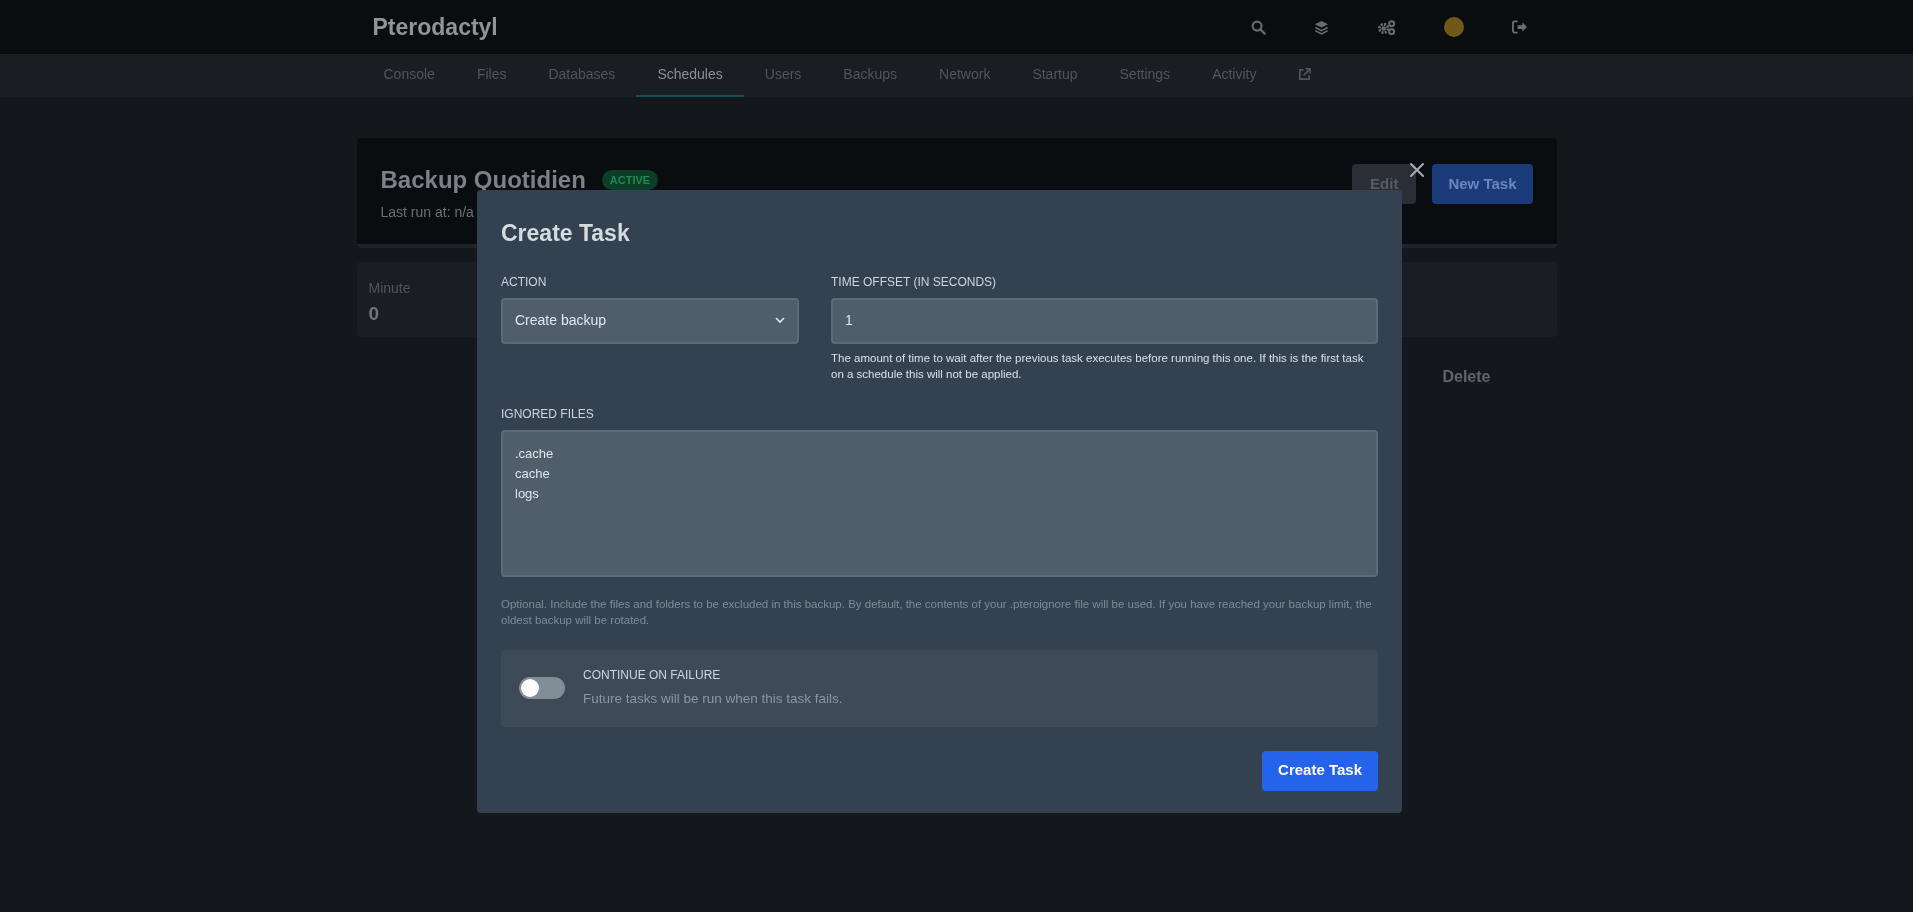 The image size is (1913, 912). Describe the element at coordinates (937, 612) in the screenshot. I see `help-text: Optional. Include the files and folders to be excluded in this backup. By default, the contents of your .pteroignore file will be used. If you have reached your backup limit, the oldest backup will be rotated.` at that location.